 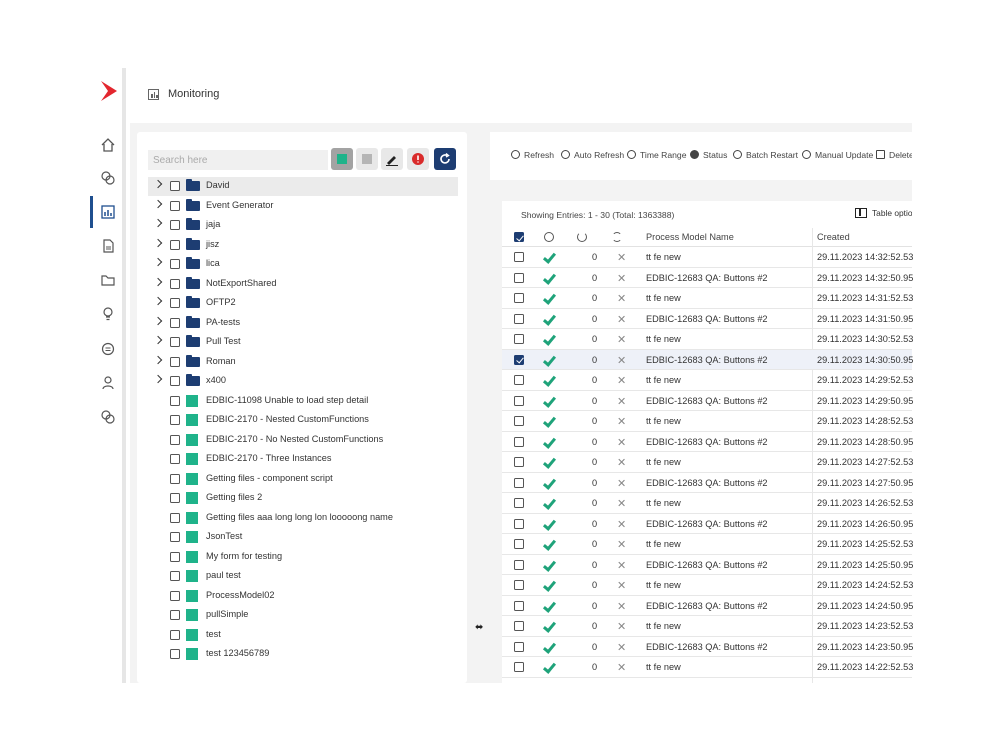 I want to click on user-icon, so click(x=108, y=383).